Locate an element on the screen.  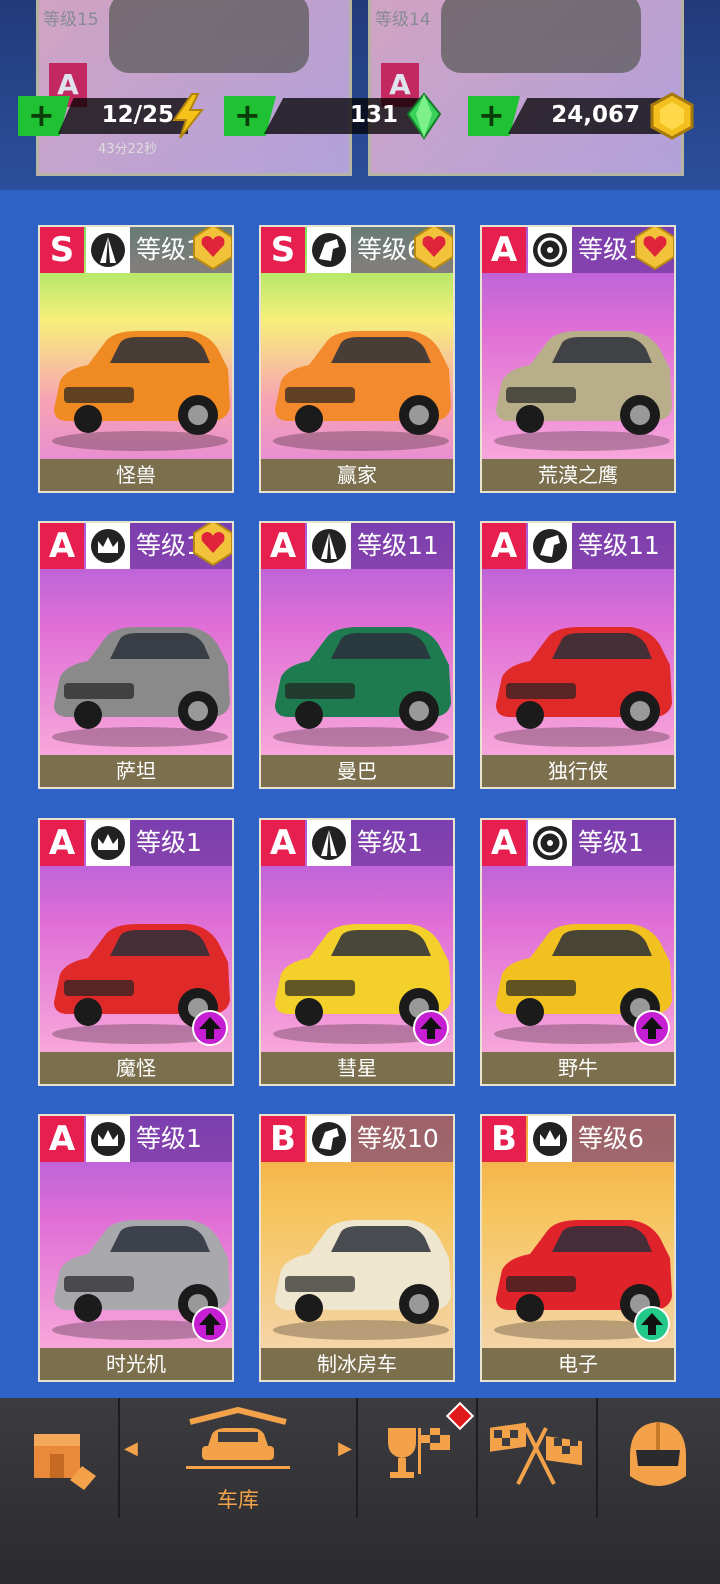
car-card: B 等级6 电子 is located at coordinates (578, 1248).